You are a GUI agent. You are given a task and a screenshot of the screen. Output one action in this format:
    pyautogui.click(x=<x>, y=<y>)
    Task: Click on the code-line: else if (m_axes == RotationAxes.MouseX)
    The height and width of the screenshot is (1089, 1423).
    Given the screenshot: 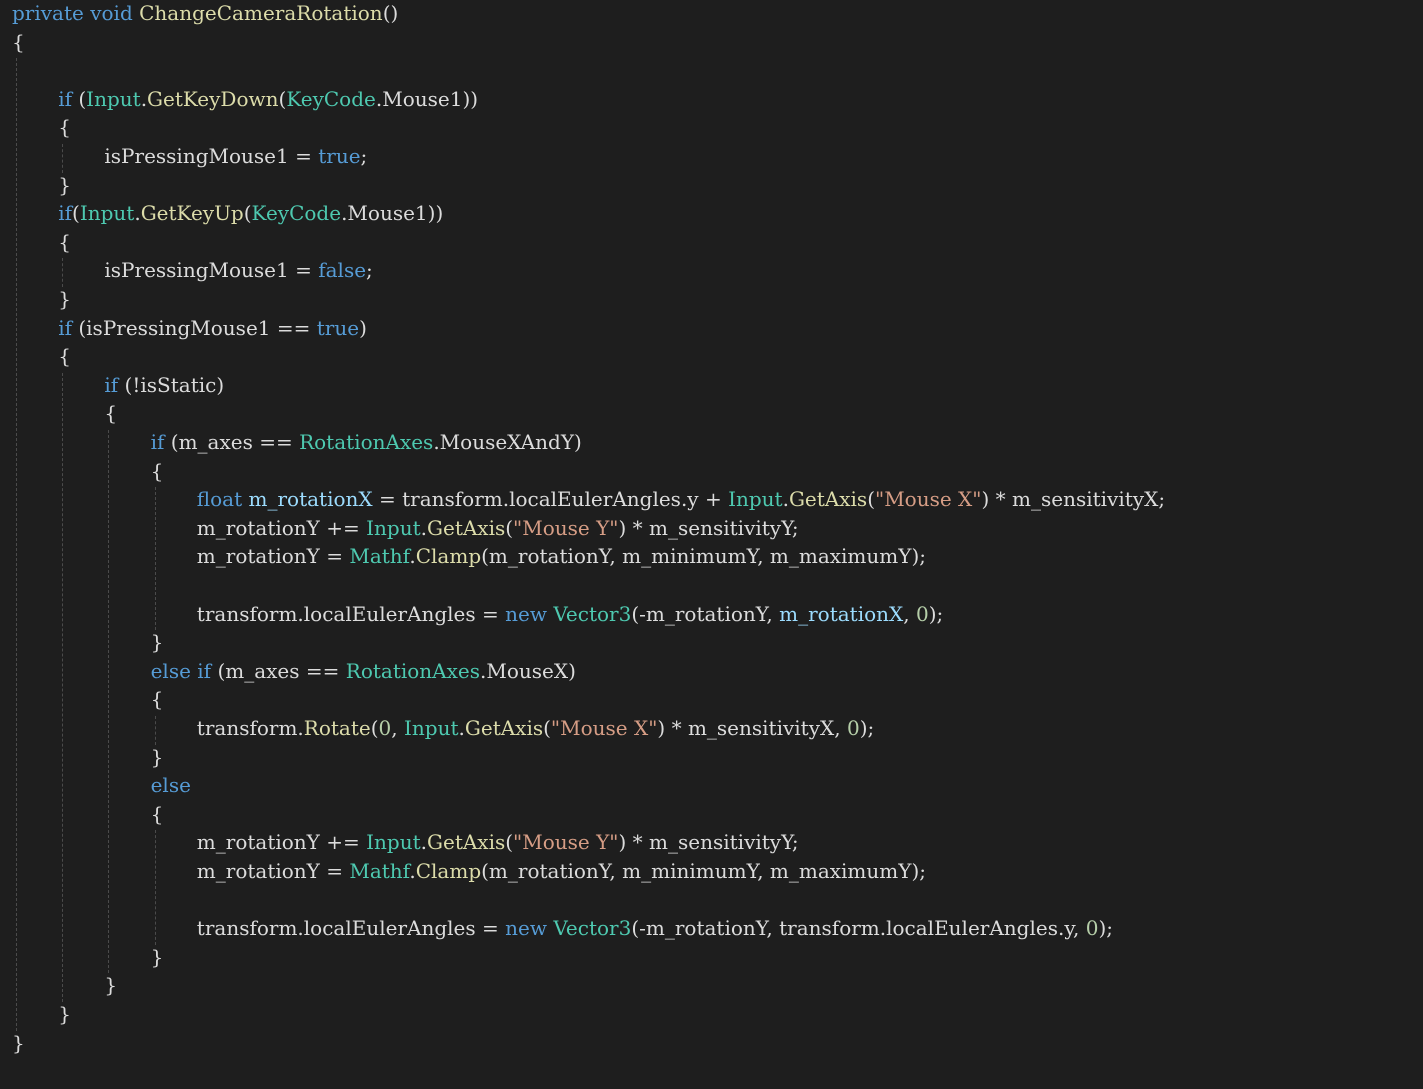 What is the action you would take?
    pyautogui.click(x=363, y=671)
    